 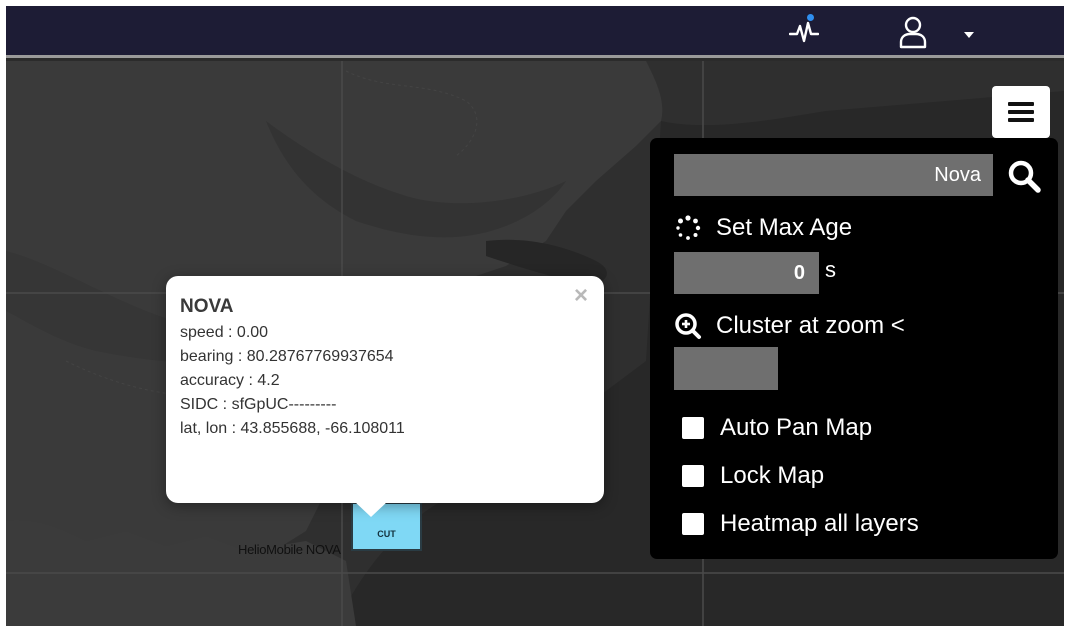 I want to click on user-icon, so click(x=913, y=32).